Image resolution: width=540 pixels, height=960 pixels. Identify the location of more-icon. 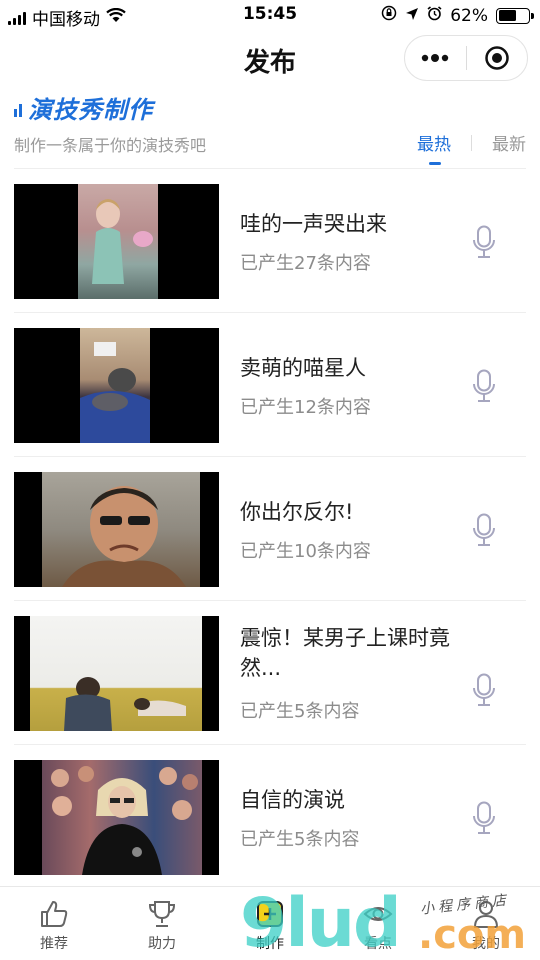
(435, 58).